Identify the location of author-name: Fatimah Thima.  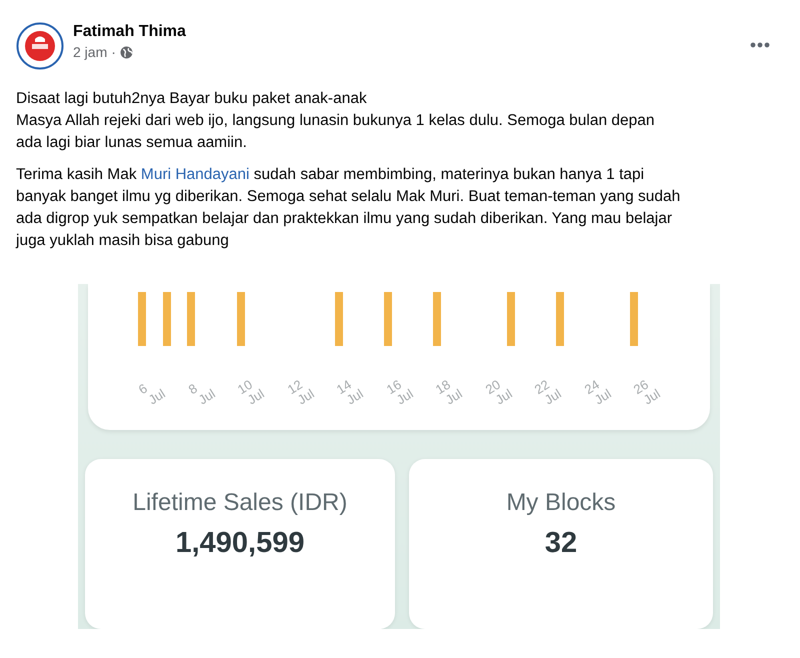
(129, 32).